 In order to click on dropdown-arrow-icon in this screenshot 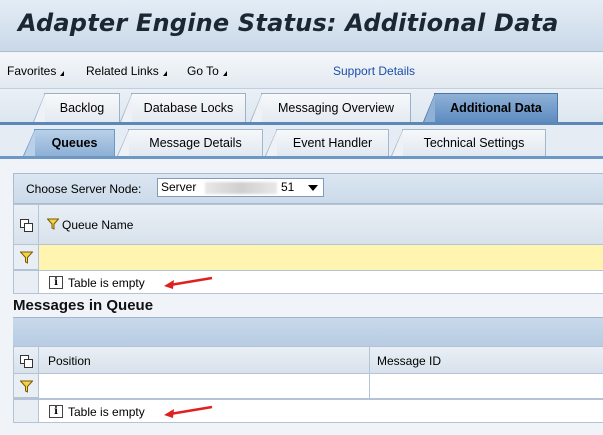, I will do `click(313, 188)`.